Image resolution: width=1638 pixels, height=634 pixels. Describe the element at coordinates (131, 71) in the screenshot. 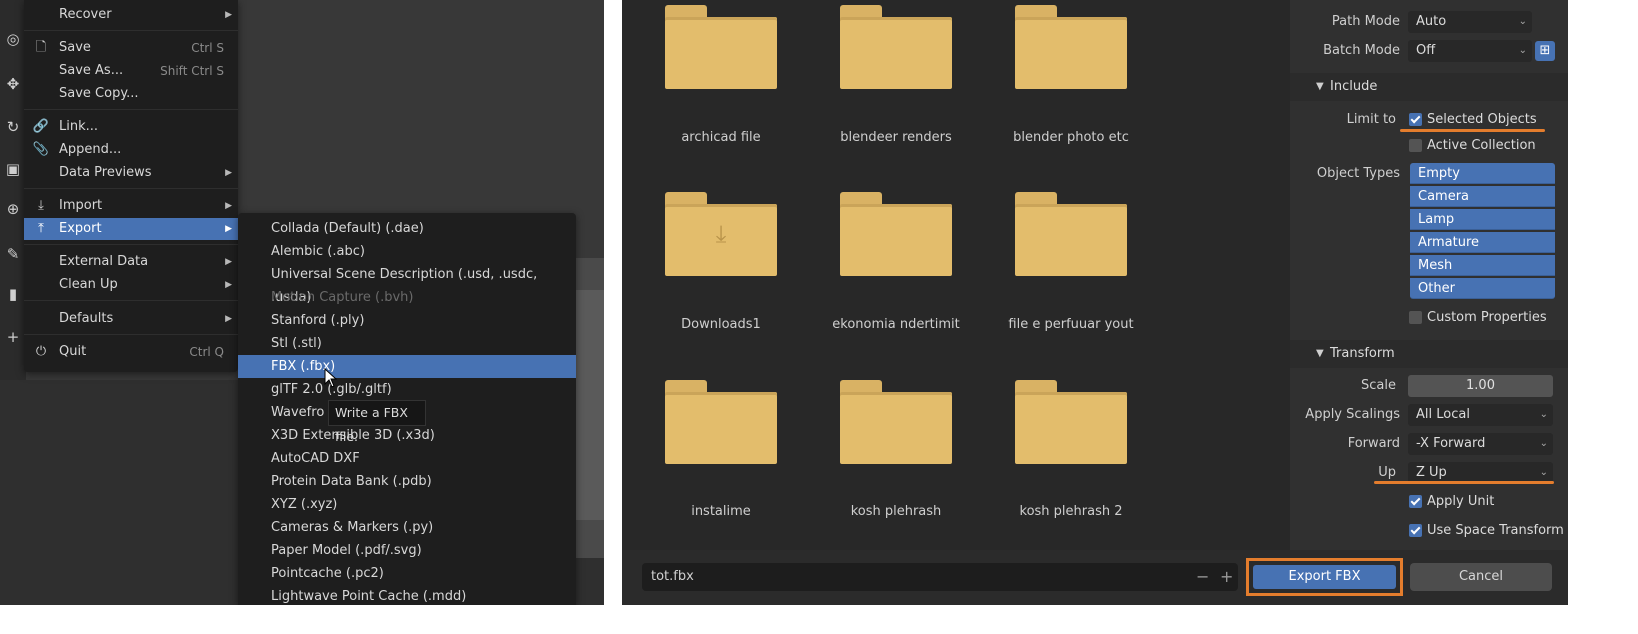

I see `menu-item-save-as: Save As... Shift Ctrl S` at that location.